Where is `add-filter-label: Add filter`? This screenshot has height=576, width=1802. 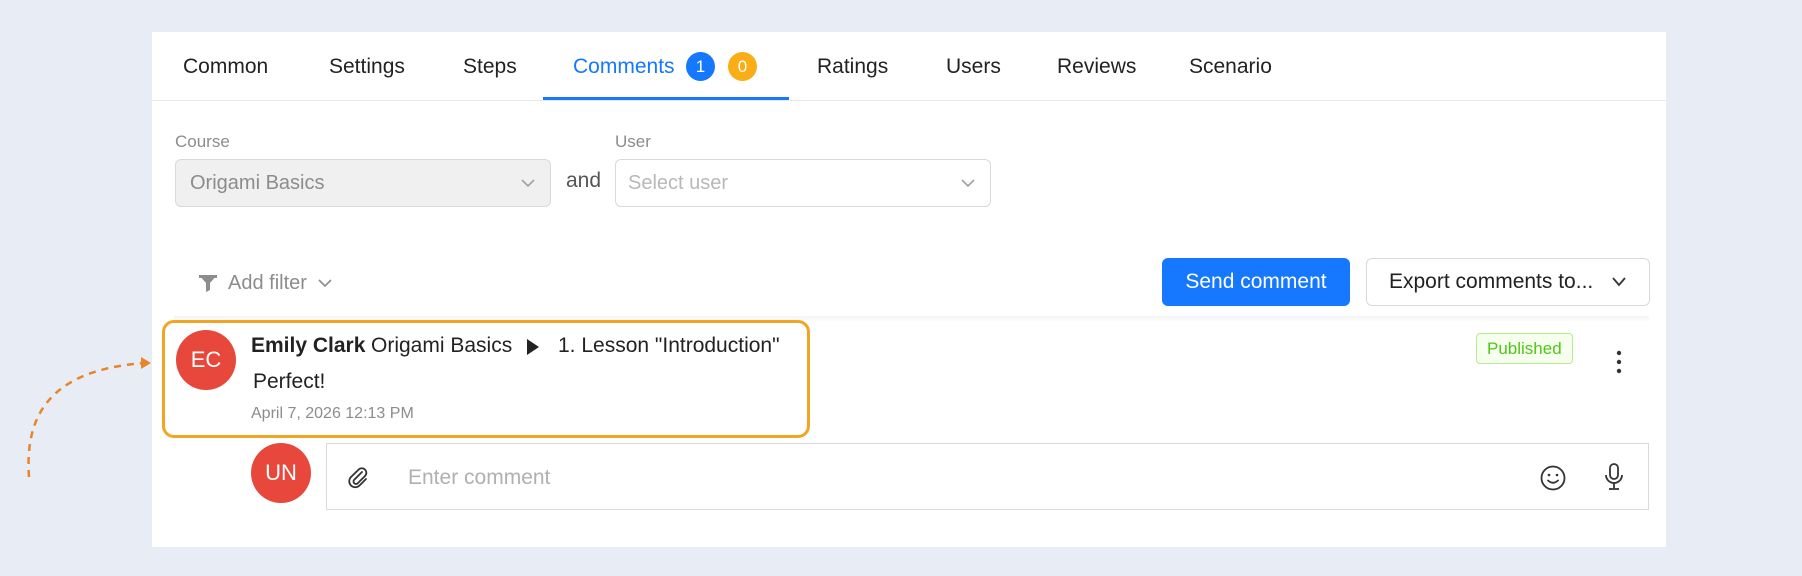
add-filter-label: Add filter is located at coordinates (267, 282).